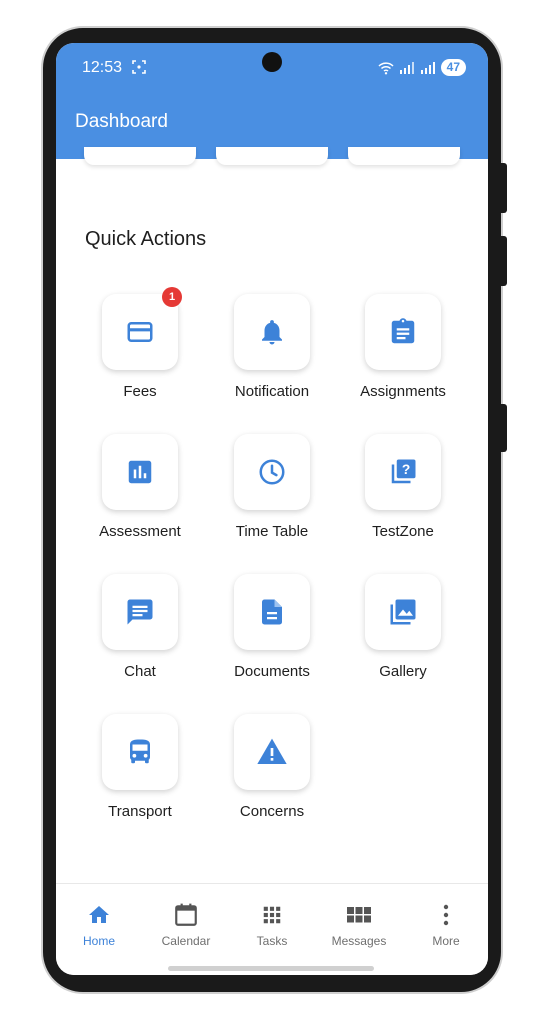 This screenshot has height=1024, width=537. Describe the element at coordinates (102, 67) in the screenshot. I see `status-time: 12:53` at that location.